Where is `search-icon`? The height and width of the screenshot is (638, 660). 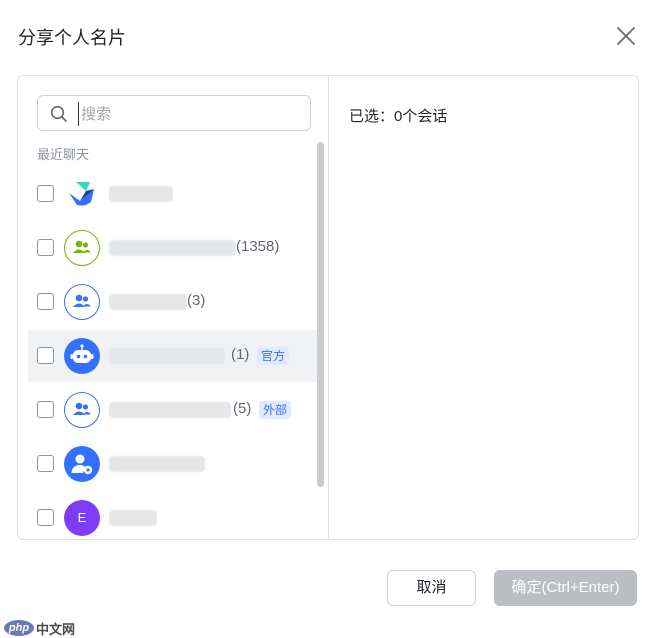
search-icon is located at coordinates (59, 114).